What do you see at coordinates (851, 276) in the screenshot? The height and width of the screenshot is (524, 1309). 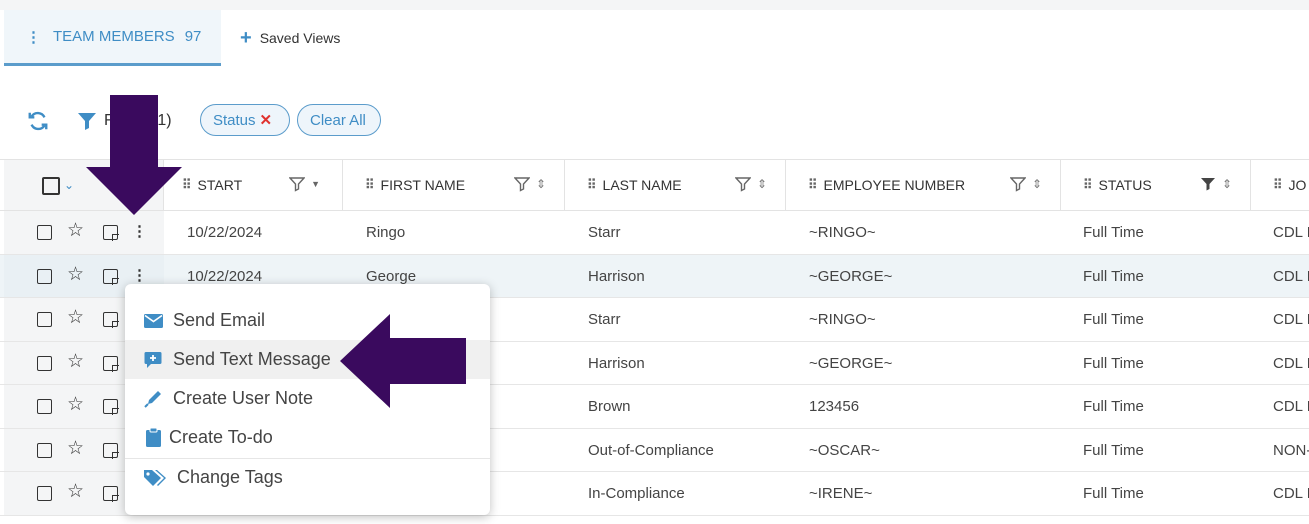 I see `cell-employee-number: ~GEORGE~` at bounding box center [851, 276].